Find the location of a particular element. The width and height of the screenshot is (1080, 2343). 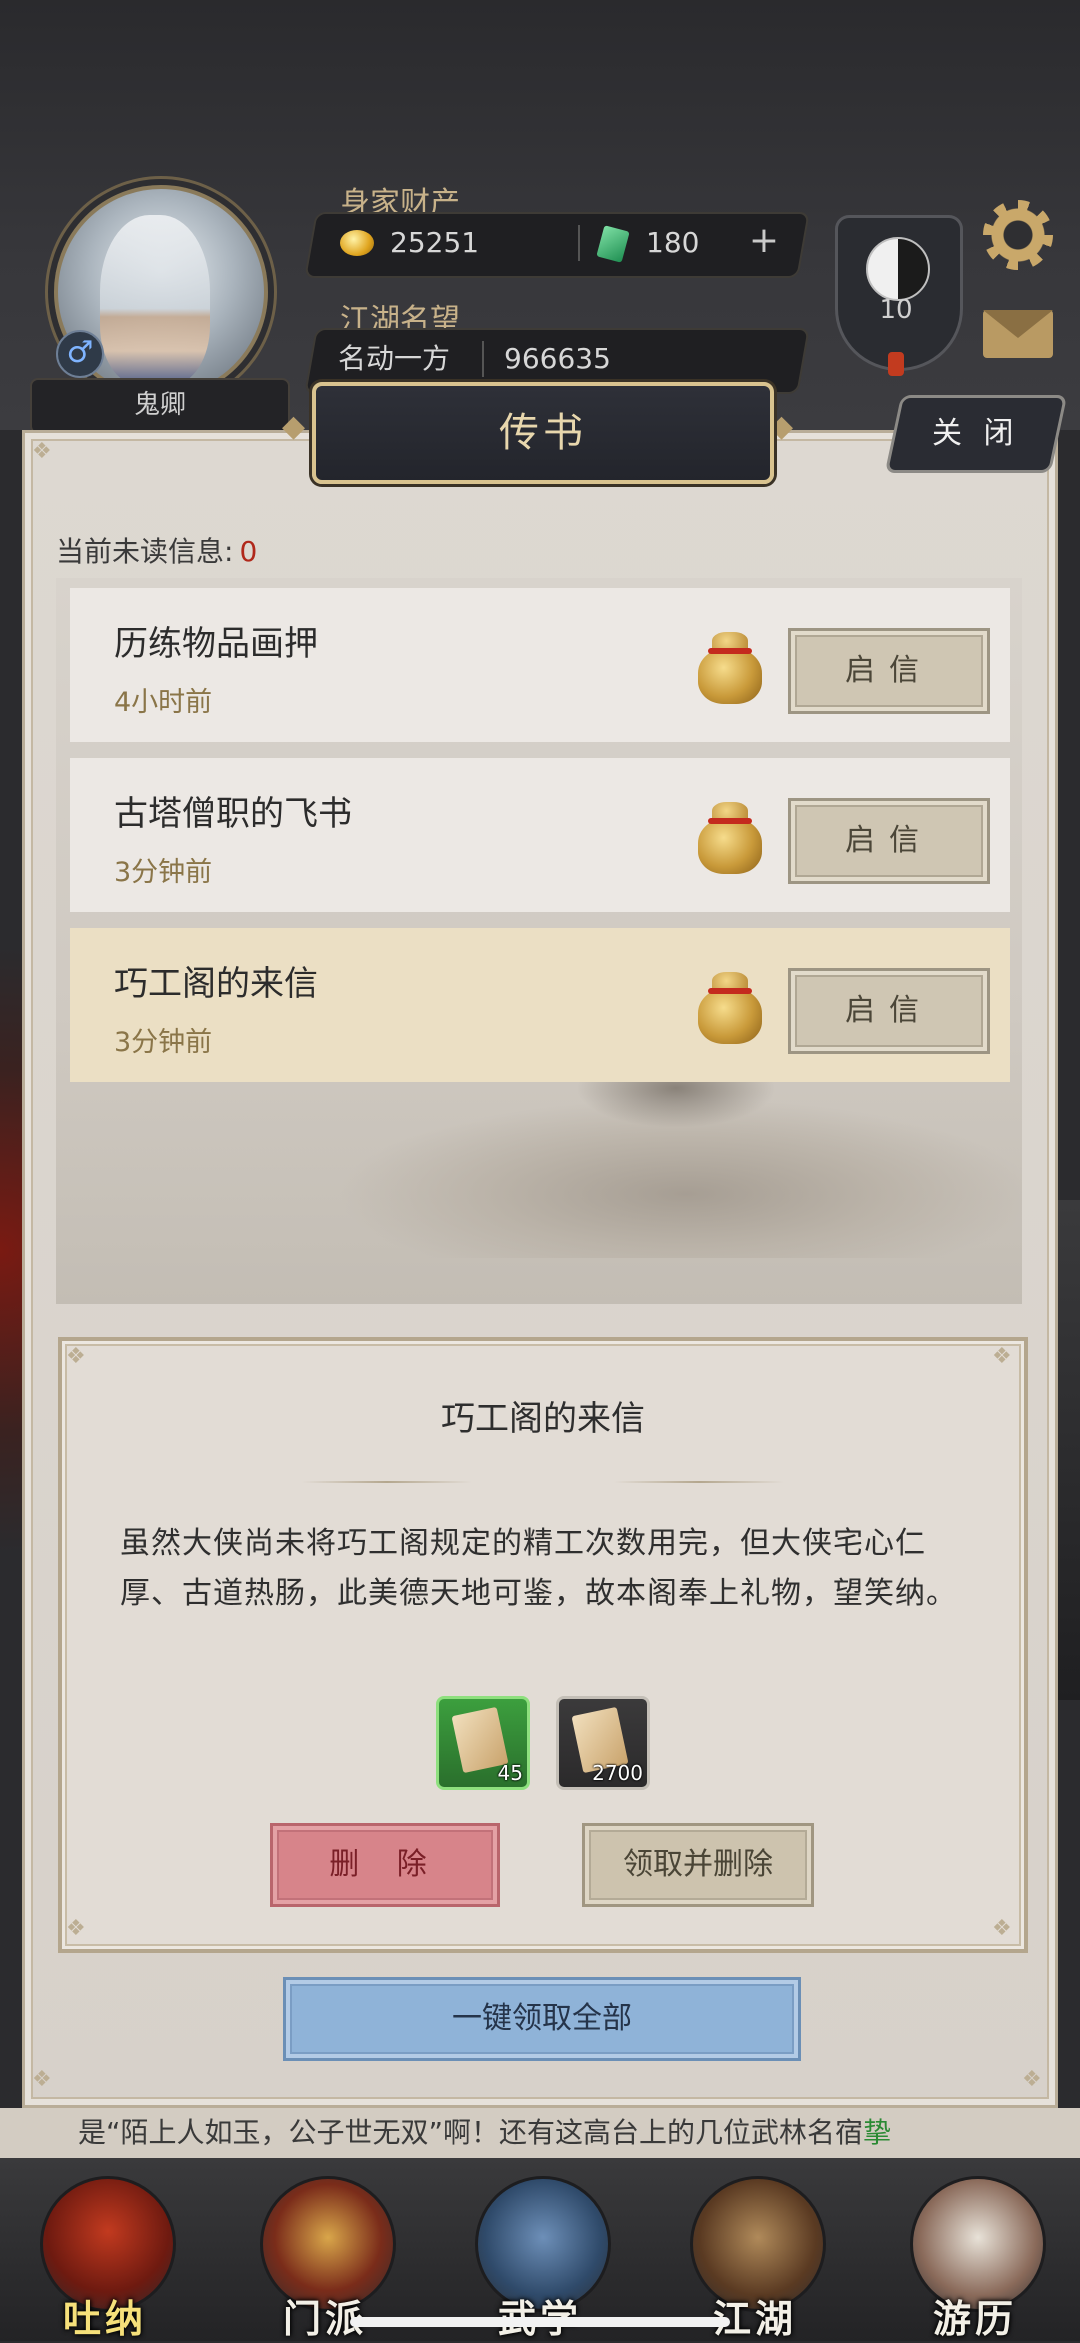

reward-quantity: 2700 is located at coordinates (617, 1773).